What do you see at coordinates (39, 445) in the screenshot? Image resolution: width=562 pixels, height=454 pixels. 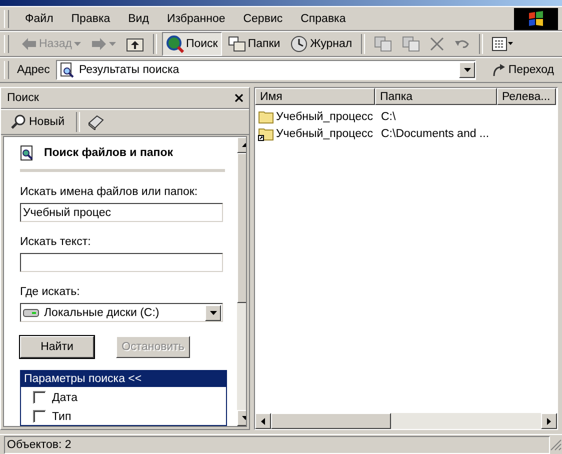 I see `status-text: Объектов: 2` at bounding box center [39, 445].